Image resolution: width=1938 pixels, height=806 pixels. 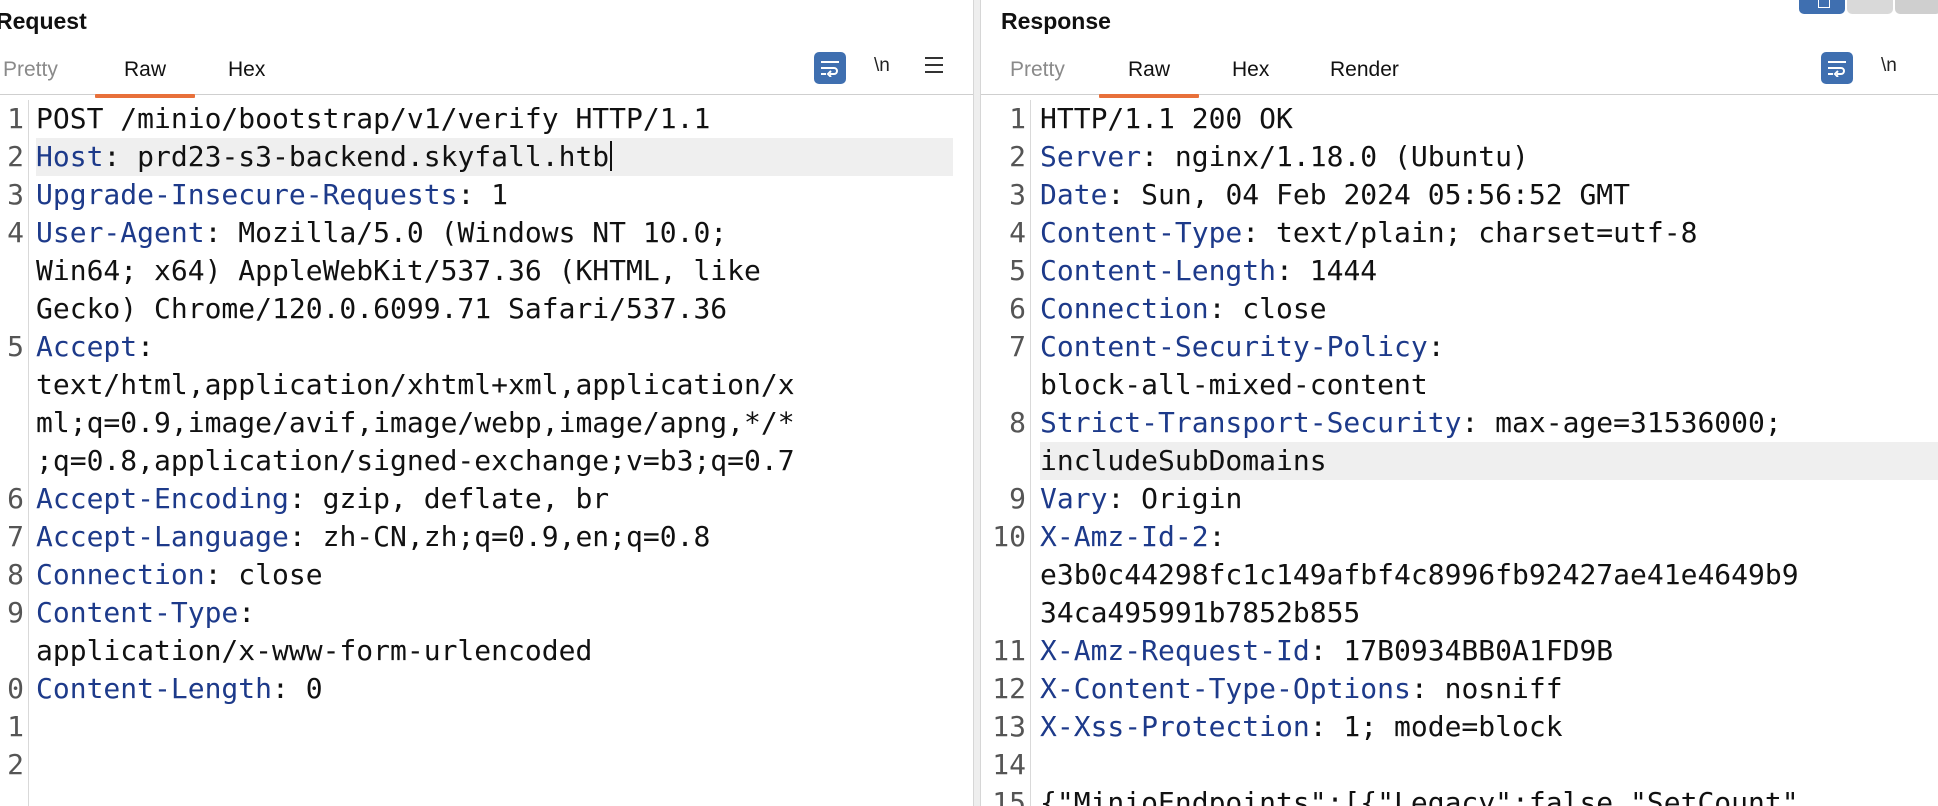 I want to click on response-tab-render: Render, so click(x=1364, y=70).